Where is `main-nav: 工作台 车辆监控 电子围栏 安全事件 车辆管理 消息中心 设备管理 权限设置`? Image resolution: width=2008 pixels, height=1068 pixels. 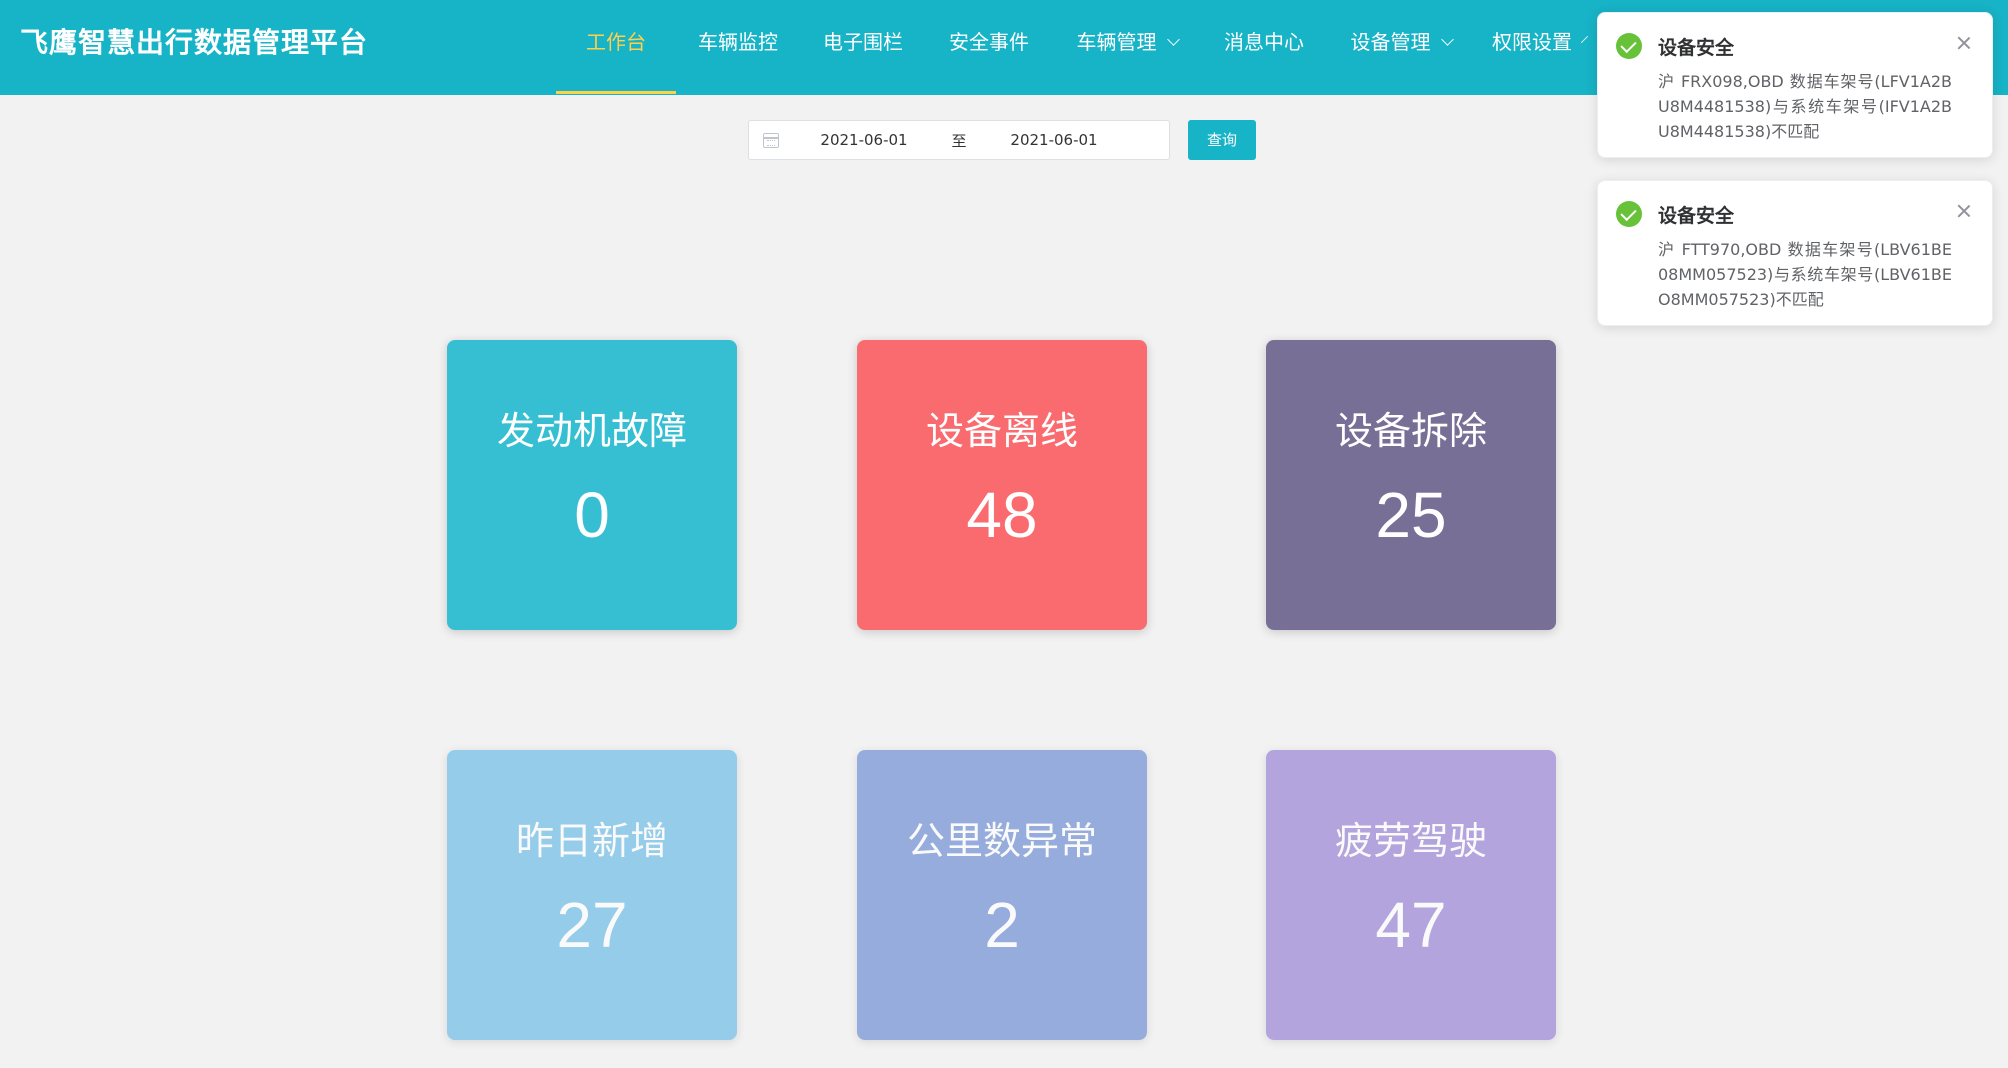 main-nav: 工作台 车辆监控 电子围栏 安全事件 车辆管理 消息中心 设备管理 权限设置 is located at coordinates (1072, 47).